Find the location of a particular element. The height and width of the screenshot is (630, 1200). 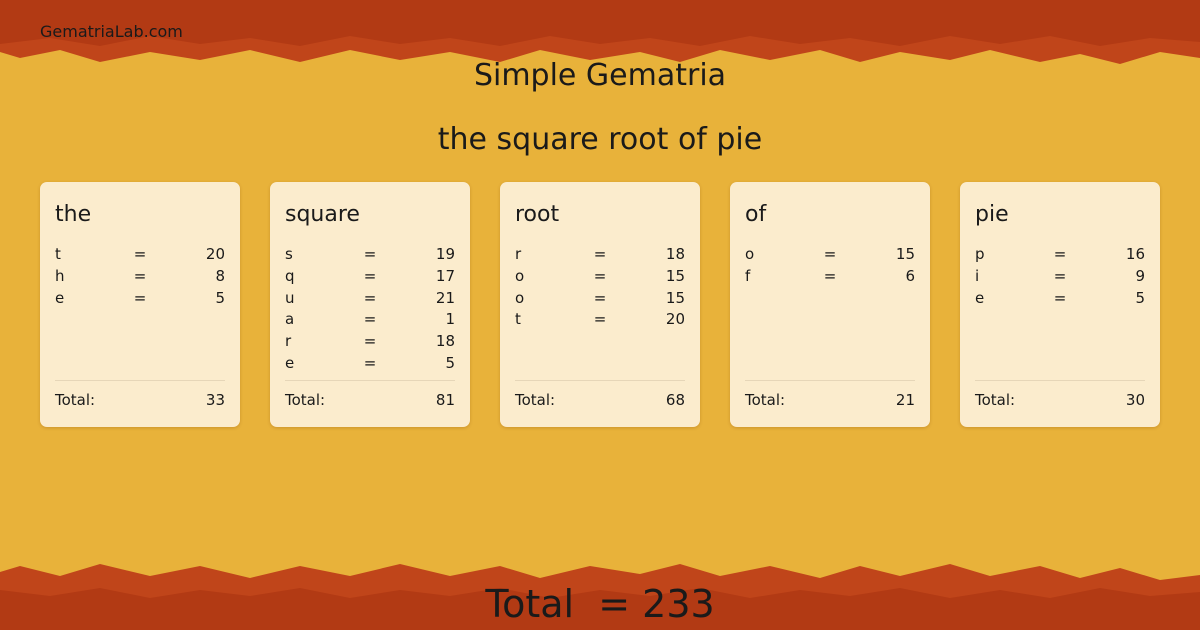

word-card: the t = 20 h = 8 e = 5 Total: 33 is located at coordinates (140, 304).